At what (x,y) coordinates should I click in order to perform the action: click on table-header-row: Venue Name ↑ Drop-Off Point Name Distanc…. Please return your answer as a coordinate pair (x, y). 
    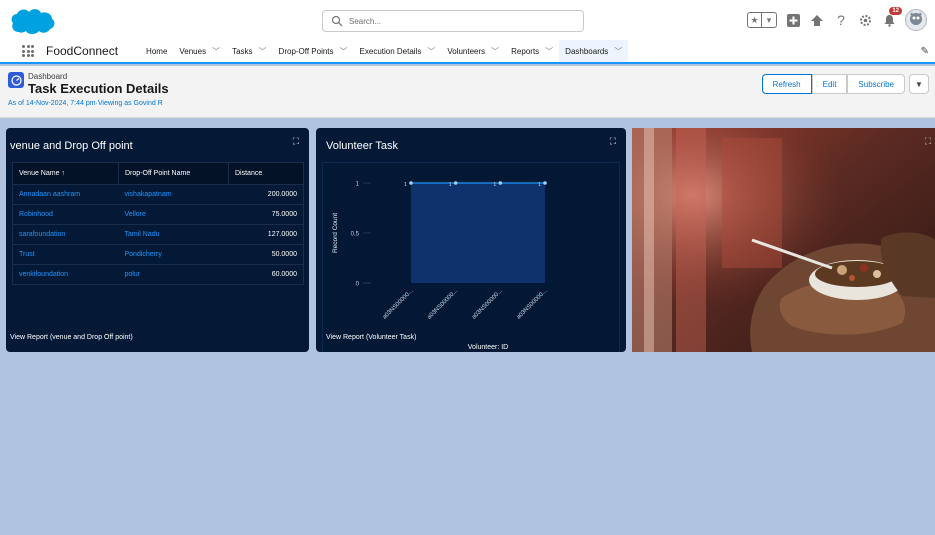
    Looking at the image, I should click on (158, 173).